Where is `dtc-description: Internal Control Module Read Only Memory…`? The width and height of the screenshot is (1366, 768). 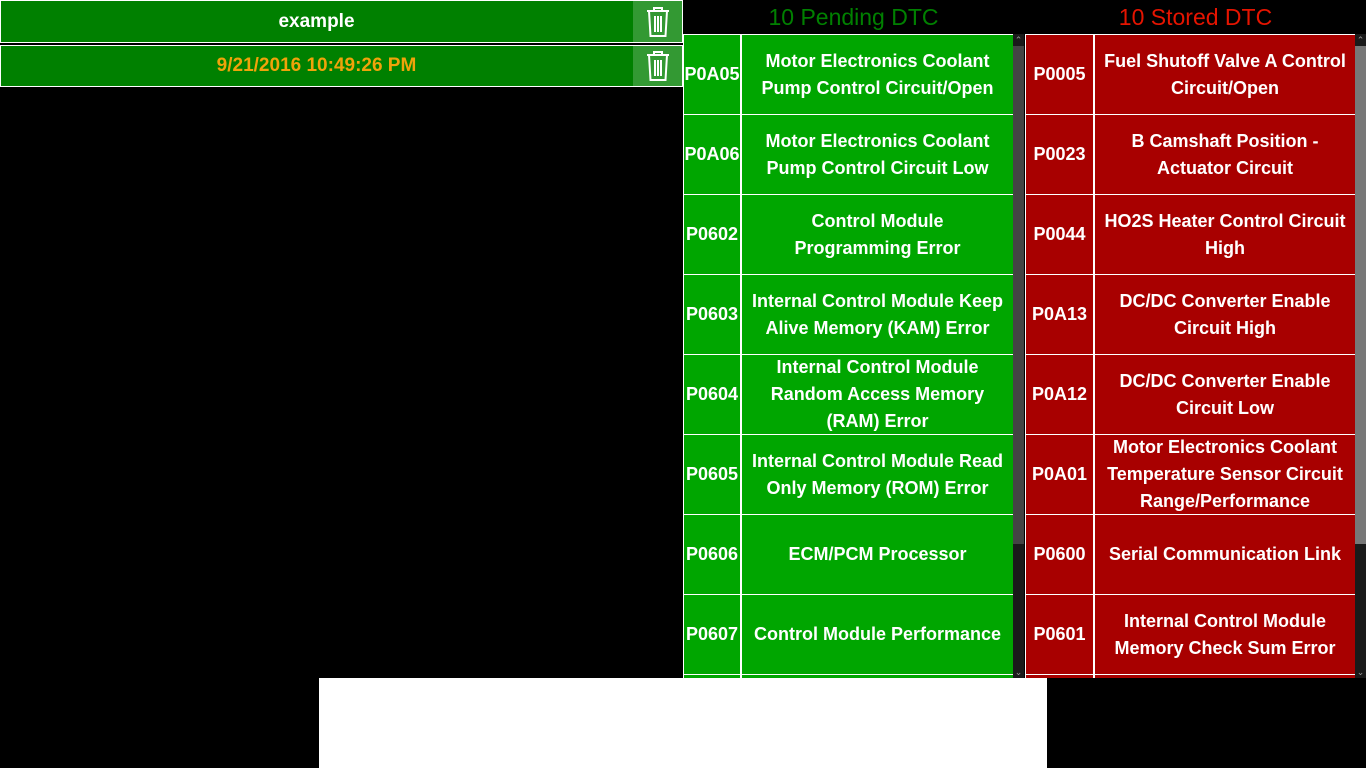
dtc-description: Internal Control Module Read Only Memory… is located at coordinates (877, 474).